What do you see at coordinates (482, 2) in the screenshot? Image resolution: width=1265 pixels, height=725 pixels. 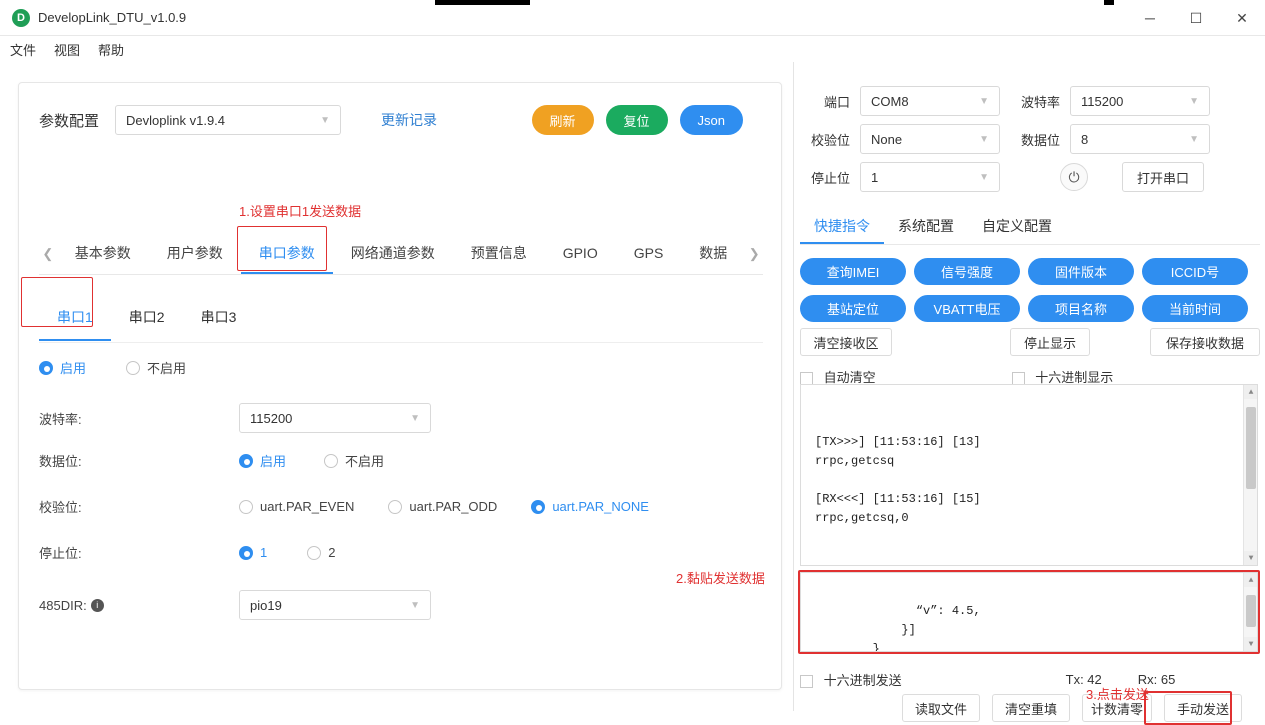 I see `title-bar-accent` at bounding box center [482, 2].